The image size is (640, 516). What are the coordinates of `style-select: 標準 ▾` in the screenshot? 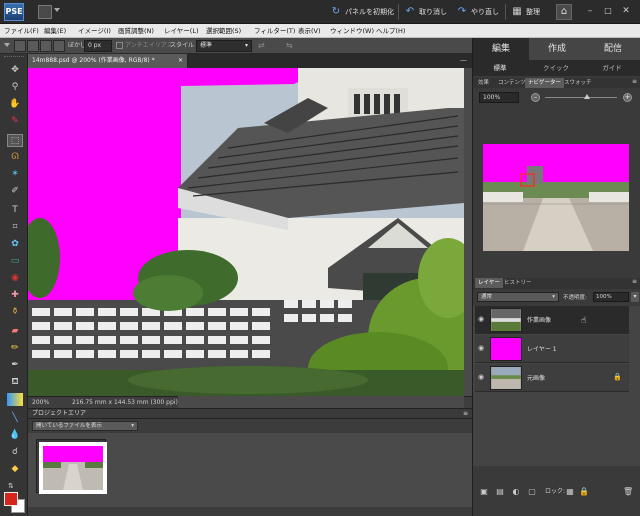 It's located at (224, 46).